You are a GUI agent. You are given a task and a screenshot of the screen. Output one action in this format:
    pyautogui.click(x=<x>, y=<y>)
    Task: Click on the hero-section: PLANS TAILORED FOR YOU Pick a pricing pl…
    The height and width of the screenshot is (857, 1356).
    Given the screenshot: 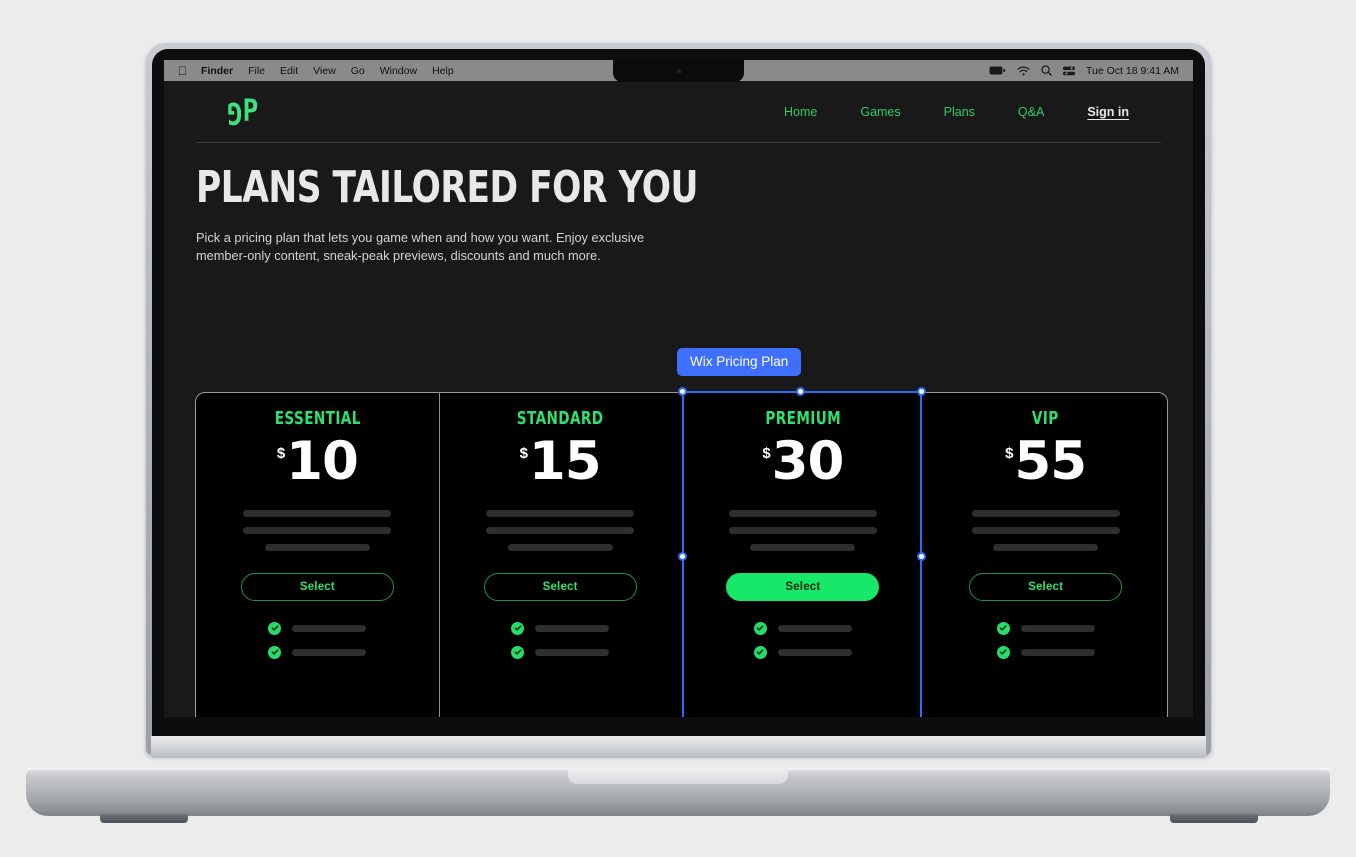 What is the action you would take?
    pyautogui.click(x=678, y=204)
    